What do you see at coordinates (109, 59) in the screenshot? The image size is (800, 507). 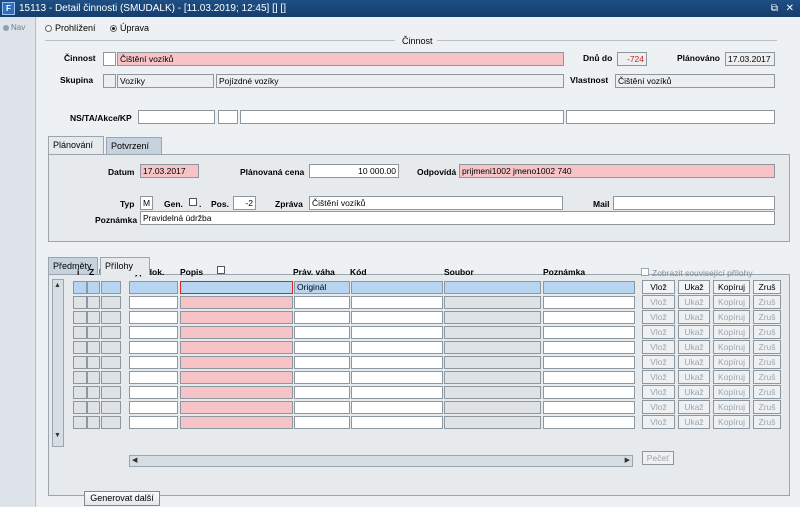 I see `cinnost-code-field` at bounding box center [109, 59].